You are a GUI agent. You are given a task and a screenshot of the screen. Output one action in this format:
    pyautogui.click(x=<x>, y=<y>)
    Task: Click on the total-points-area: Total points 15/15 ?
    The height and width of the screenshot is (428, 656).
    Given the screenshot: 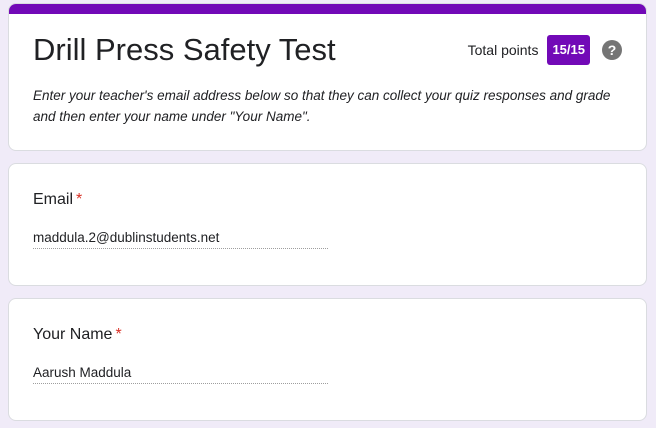 What is the action you would take?
    pyautogui.click(x=545, y=50)
    